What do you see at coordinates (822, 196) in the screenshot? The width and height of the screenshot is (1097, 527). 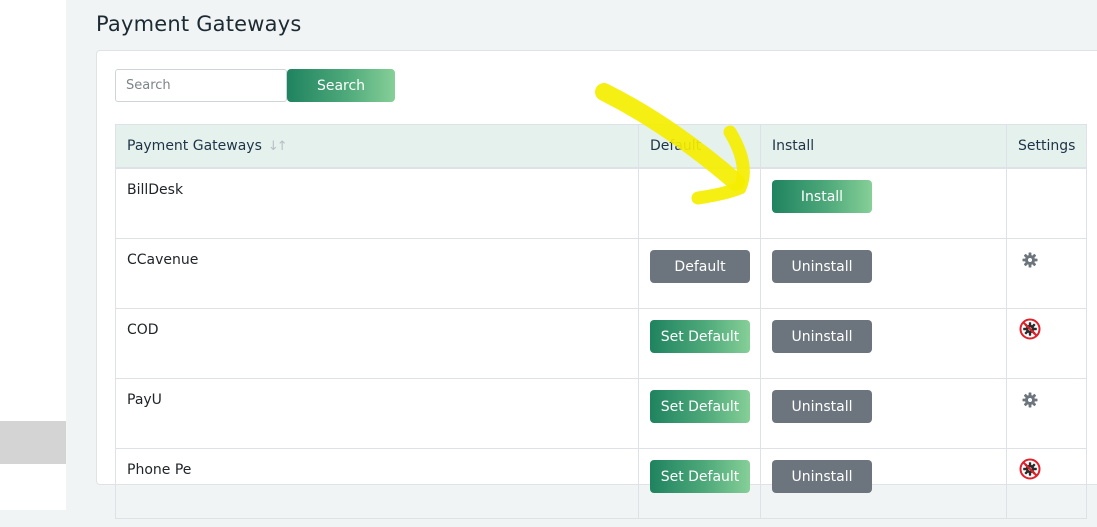 I see `install-button: Install` at bounding box center [822, 196].